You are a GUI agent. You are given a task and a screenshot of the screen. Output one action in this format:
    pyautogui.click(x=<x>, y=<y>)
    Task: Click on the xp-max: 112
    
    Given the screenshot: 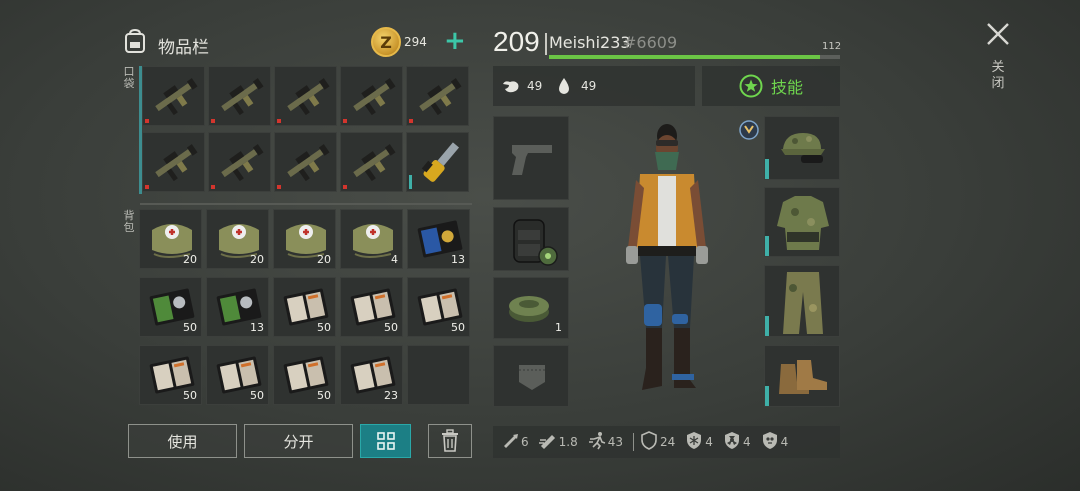 What is the action you would take?
    pyautogui.click(x=832, y=46)
    